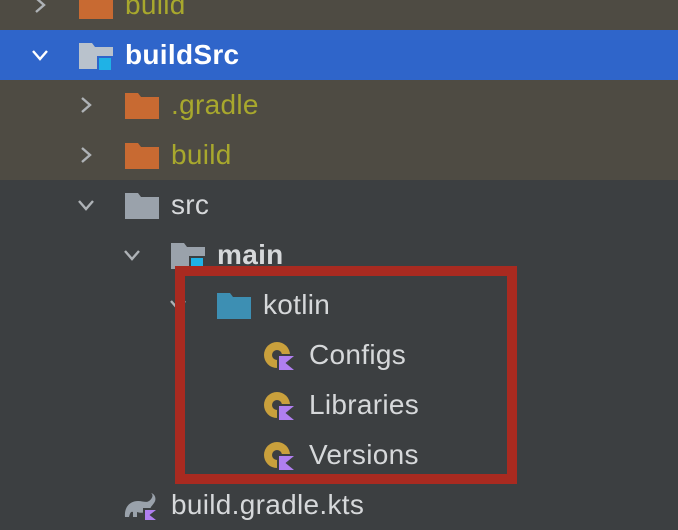 The image size is (678, 530). I want to click on tree-row-kotlin: kotlin, so click(339, 305).